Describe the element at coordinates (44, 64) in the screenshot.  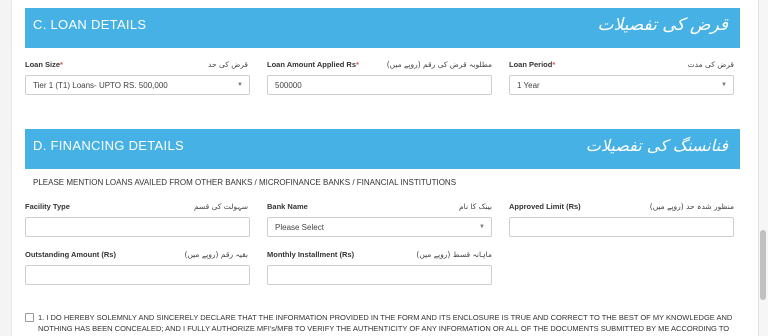
I see `loan-size-label: Loan Size*` at that location.